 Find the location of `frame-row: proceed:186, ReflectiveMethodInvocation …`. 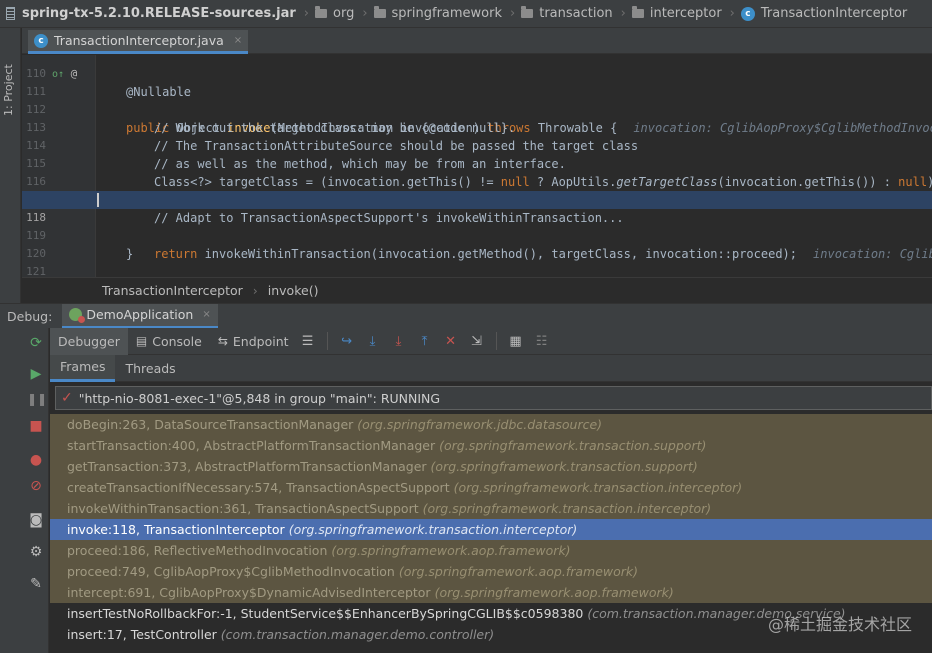

frame-row: proceed:186, ReflectiveMethodInvocation … is located at coordinates (491, 550).